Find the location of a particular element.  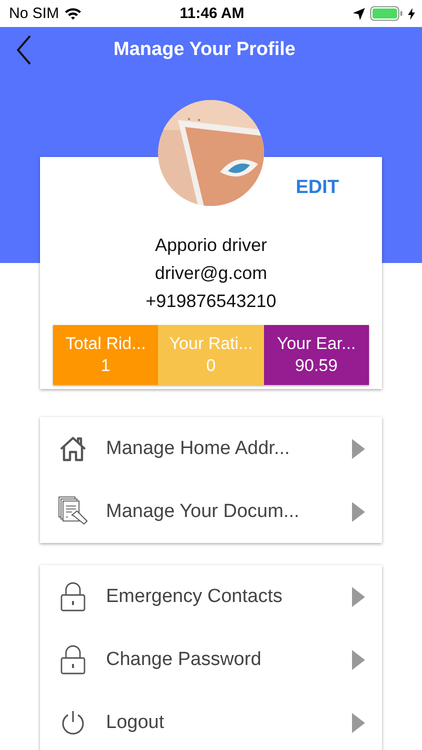

driver-phone: +919876543210 is located at coordinates (211, 301).